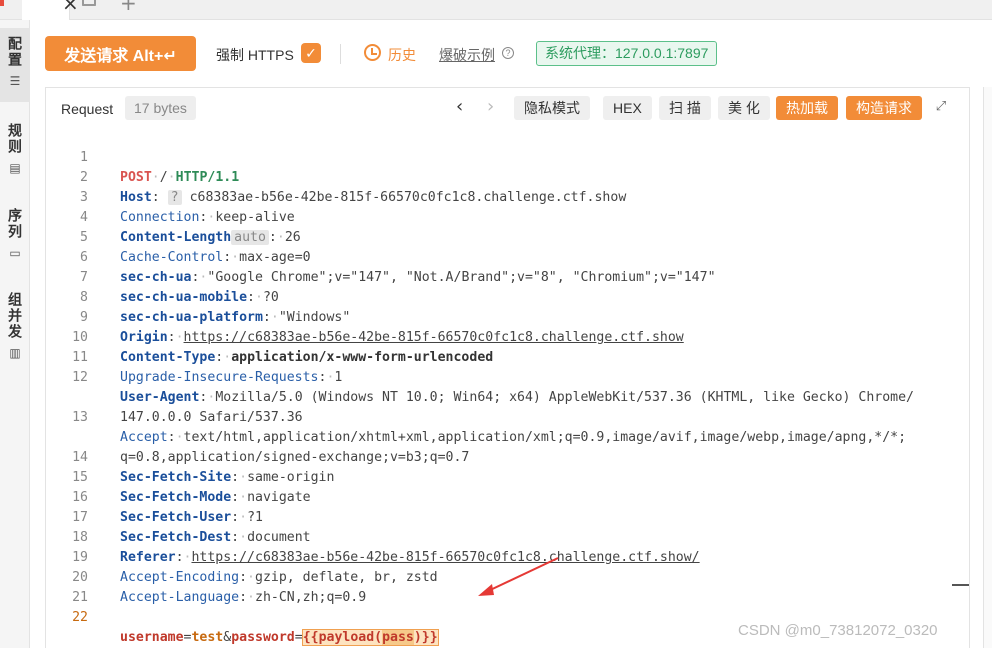 The image size is (992, 648). What do you see at coordinates (342, 637) in the screenshot?
I see `payload-open: {{payload(` at bounding box center [342, 637].